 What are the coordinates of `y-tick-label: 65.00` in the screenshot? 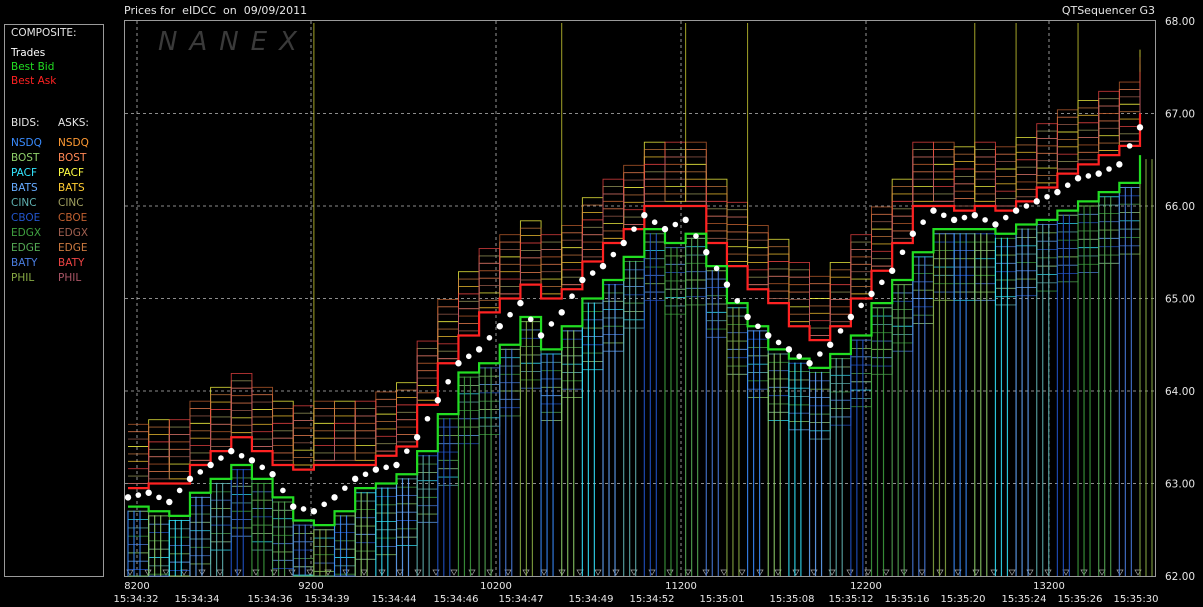 It's located at (1180, 300).